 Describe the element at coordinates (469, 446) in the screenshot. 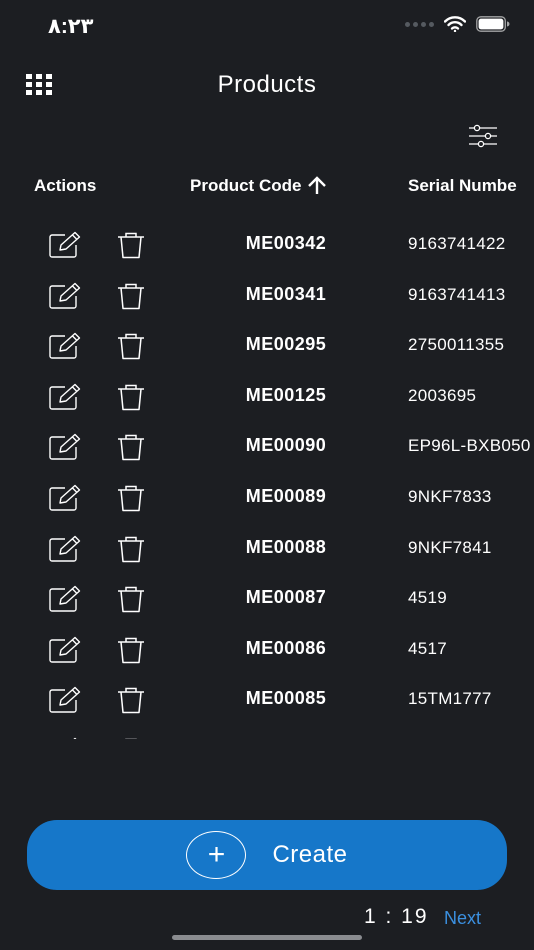

I see `serial-number-cell: EP96L-BXB050` at that location.